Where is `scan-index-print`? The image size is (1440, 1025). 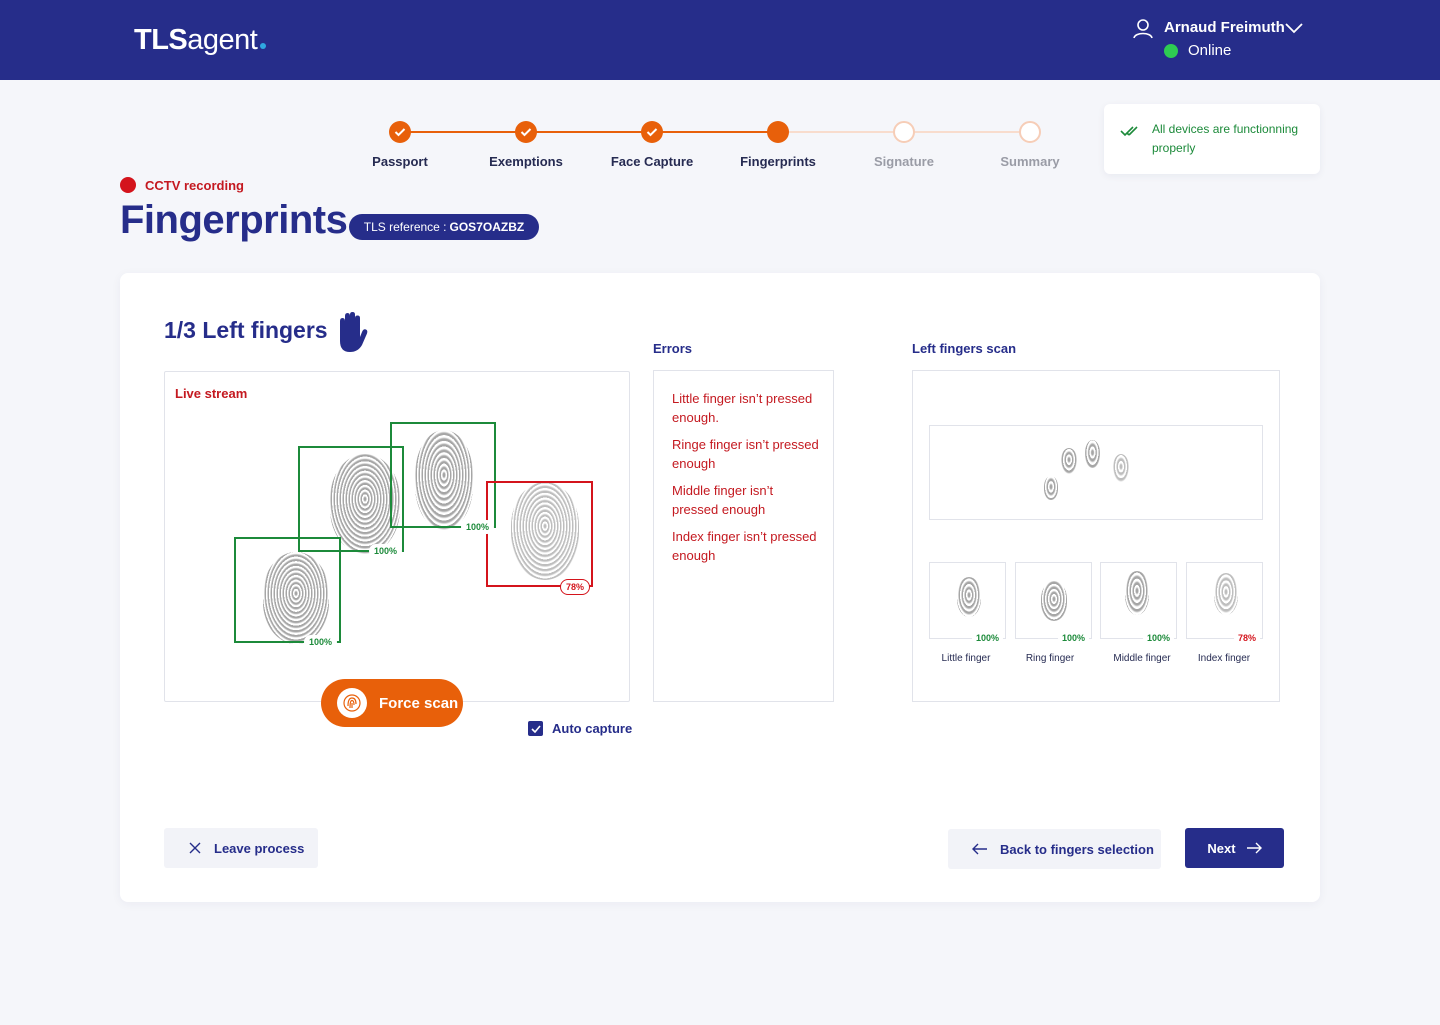 scan-index-print is located at coordinates (1121, 468).